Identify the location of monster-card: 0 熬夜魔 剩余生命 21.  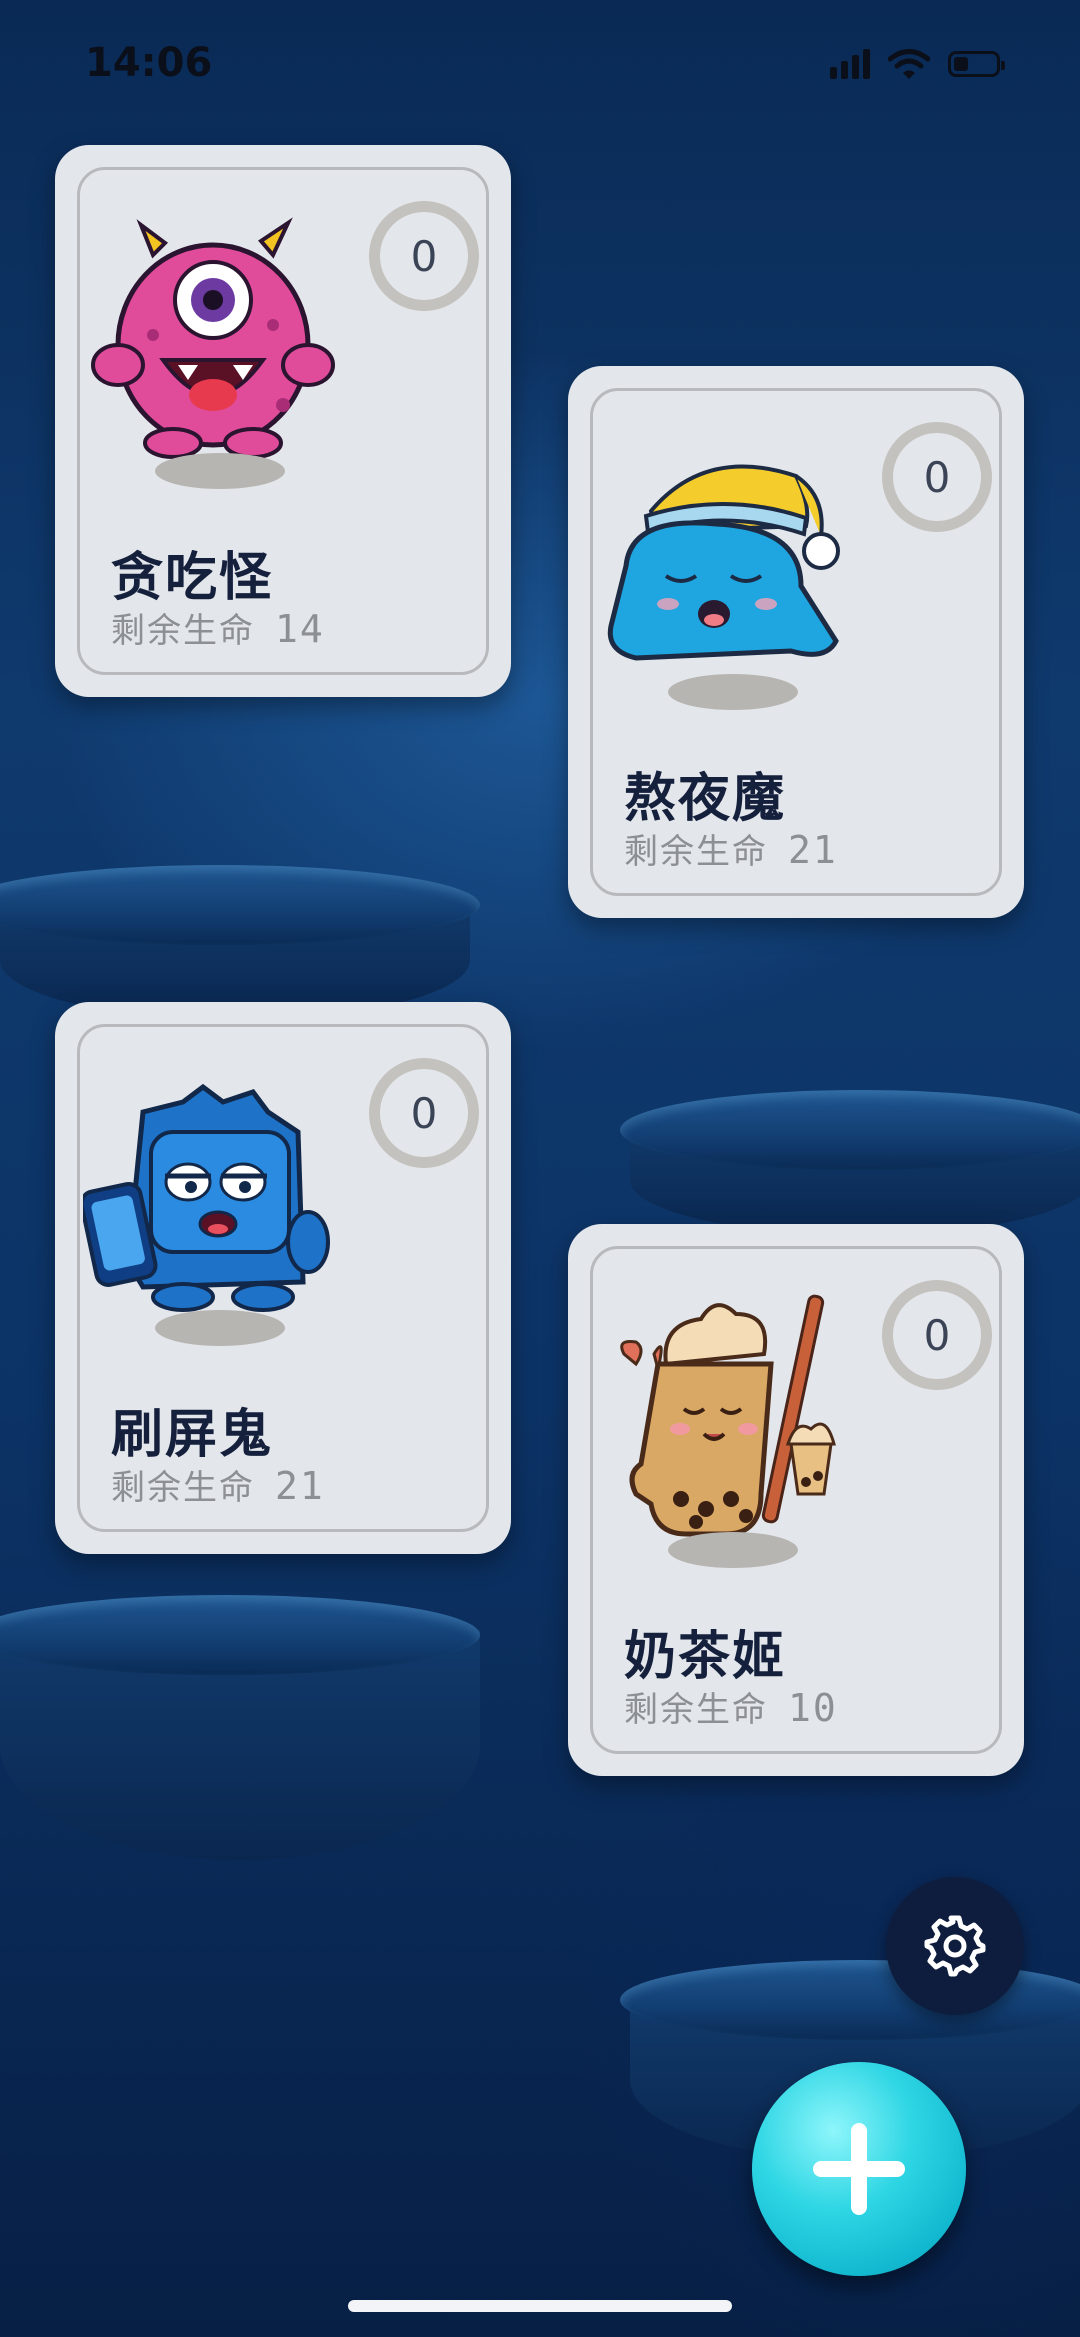
(796, 642).